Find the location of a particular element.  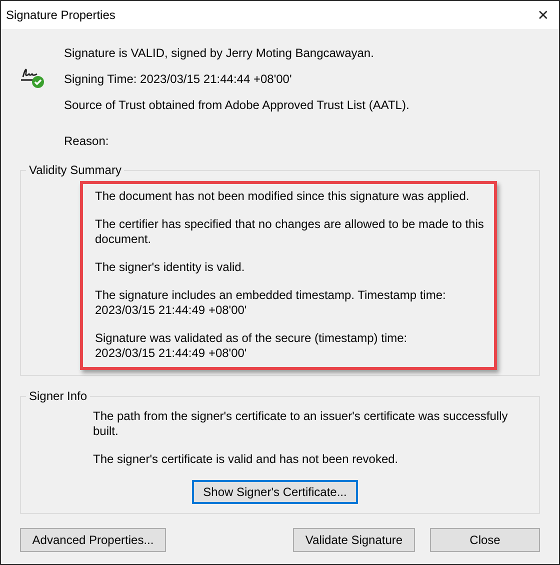

validity-message: The certifier has specified that no changes are allowed to be made to this document. is located at coordinates (288, 232).